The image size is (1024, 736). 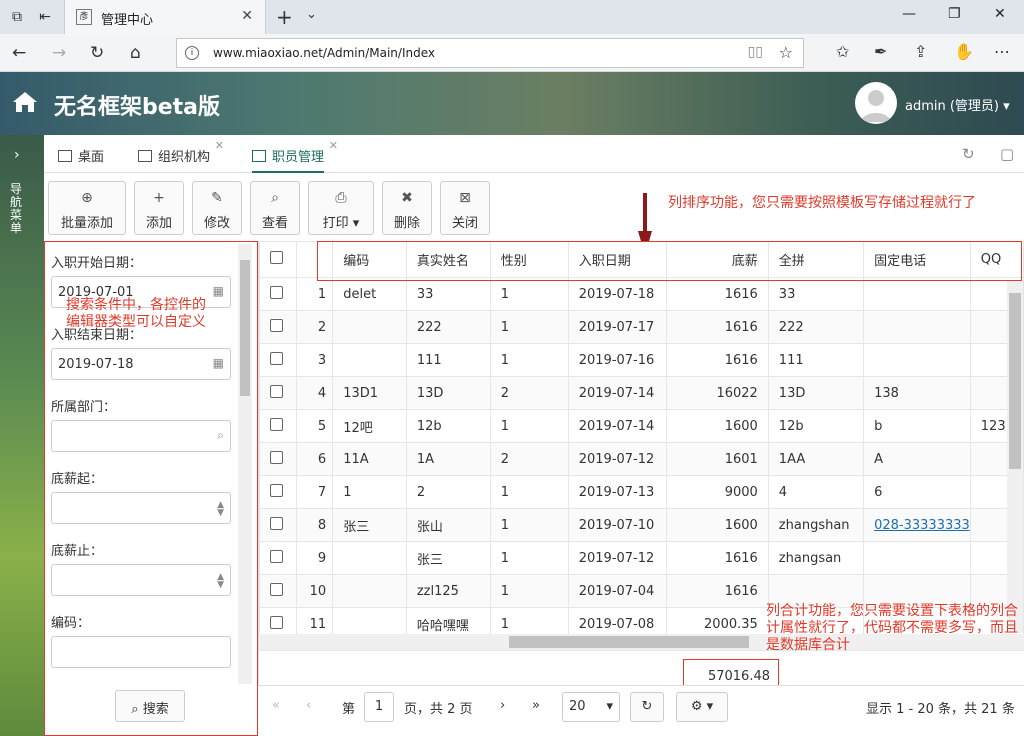 What do you see at coordinates (59, 53) in the screenshot?
I see `forward-icon: →` at bounding box center [59, 53].